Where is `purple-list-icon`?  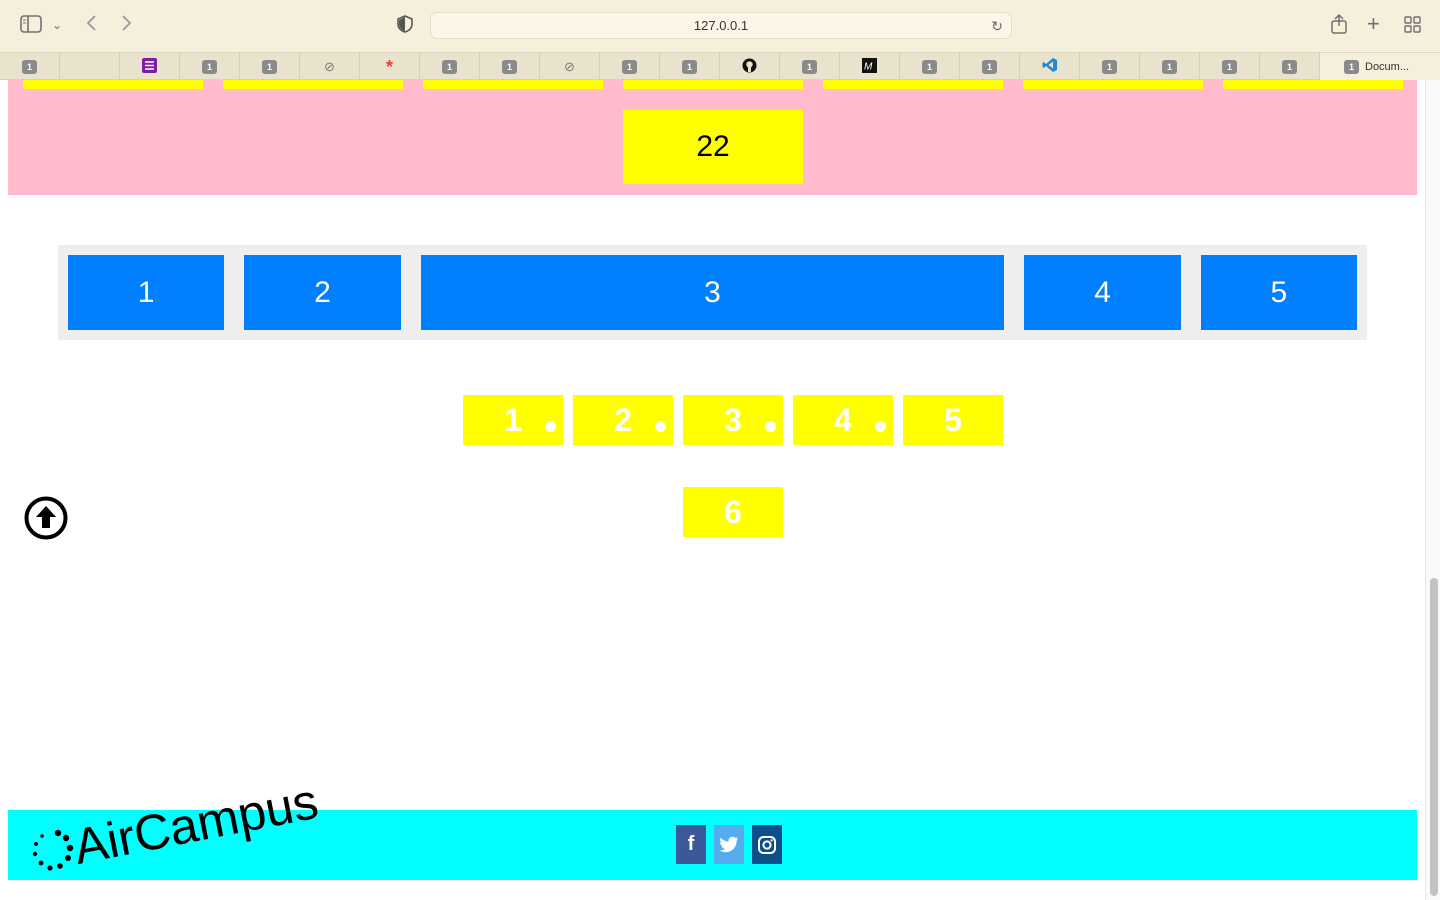
purple-list-icon is located at coordinates (149, 66).